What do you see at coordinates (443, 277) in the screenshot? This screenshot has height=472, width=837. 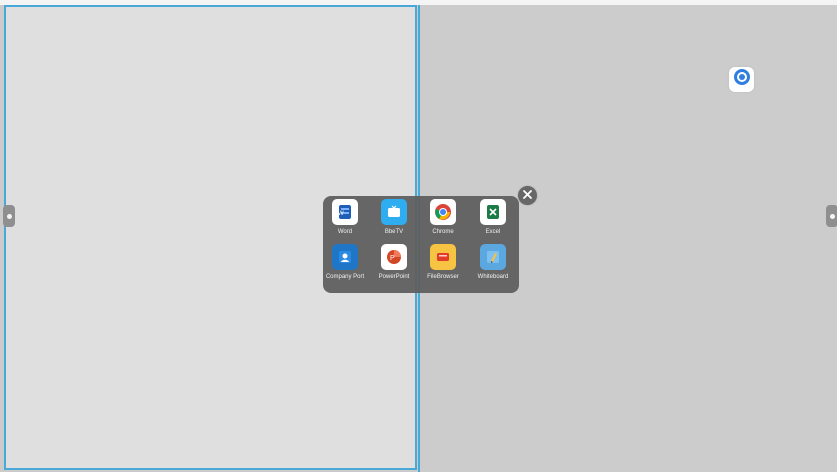 I see `app-label: FileBrowser` at bounding box center [443, 277].